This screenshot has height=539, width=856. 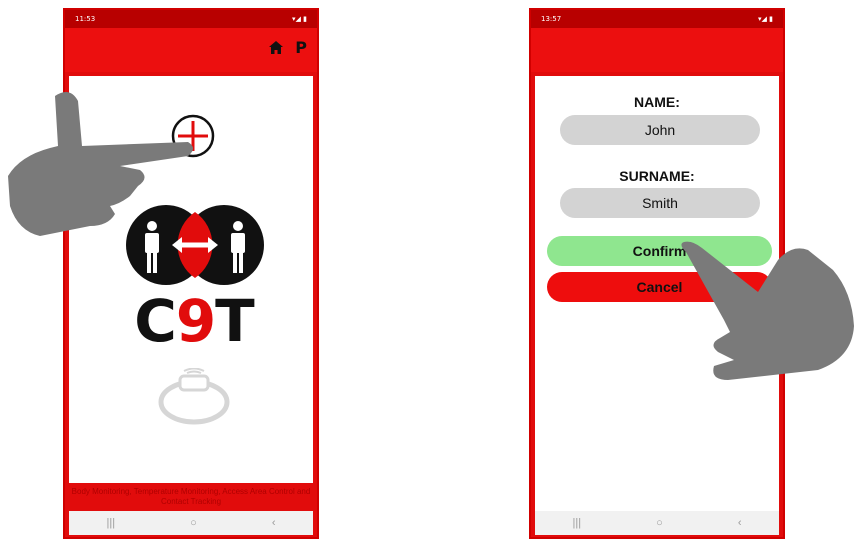 I want to click on c9t-logo-text: C9T, so click(x=194, y=321).